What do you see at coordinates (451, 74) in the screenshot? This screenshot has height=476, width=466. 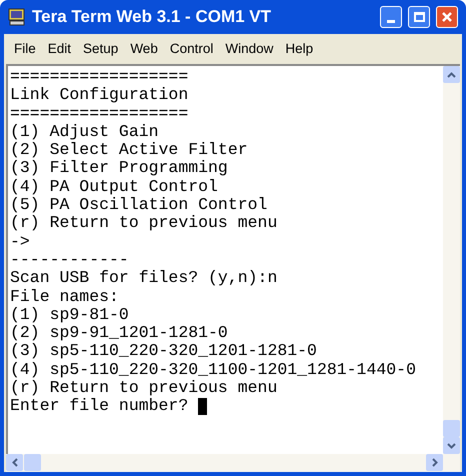 I see `scroll-up-icon` at bounding box center [451, 74].